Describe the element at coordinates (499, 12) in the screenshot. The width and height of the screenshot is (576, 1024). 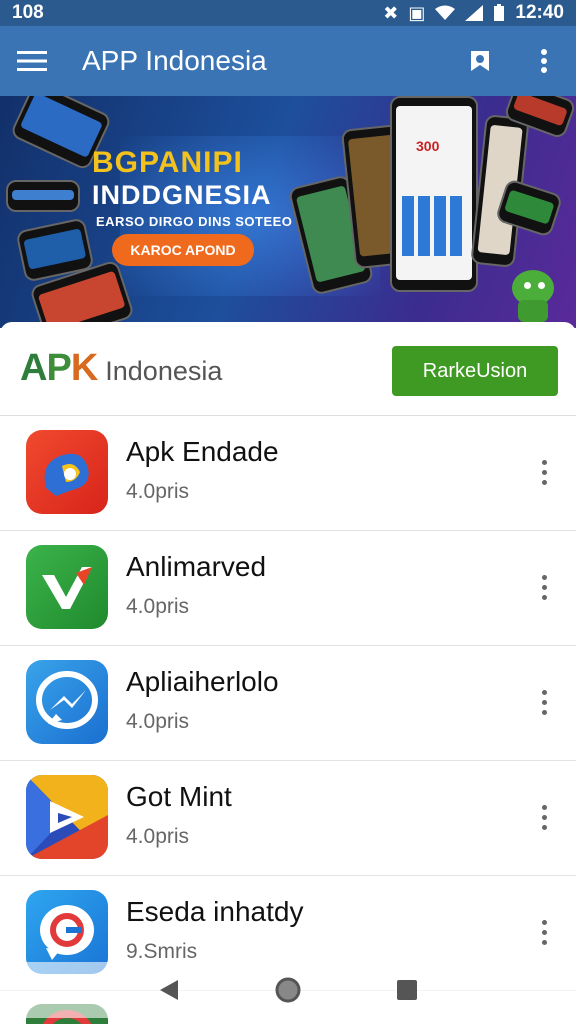
I see `battery-icon` at that location.